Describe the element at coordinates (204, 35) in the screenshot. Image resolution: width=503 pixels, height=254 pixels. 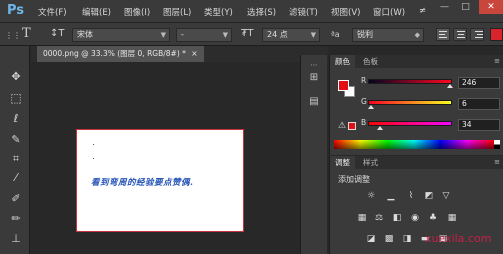
I see `font-style-select: - ▼` at that location.